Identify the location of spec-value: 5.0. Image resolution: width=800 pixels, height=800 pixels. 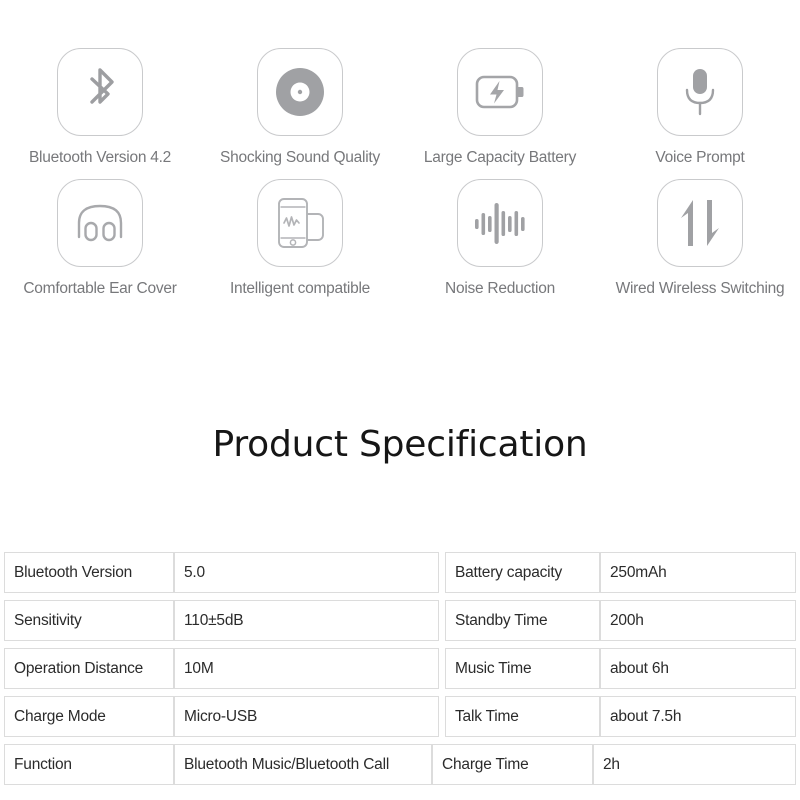
(306, 572).